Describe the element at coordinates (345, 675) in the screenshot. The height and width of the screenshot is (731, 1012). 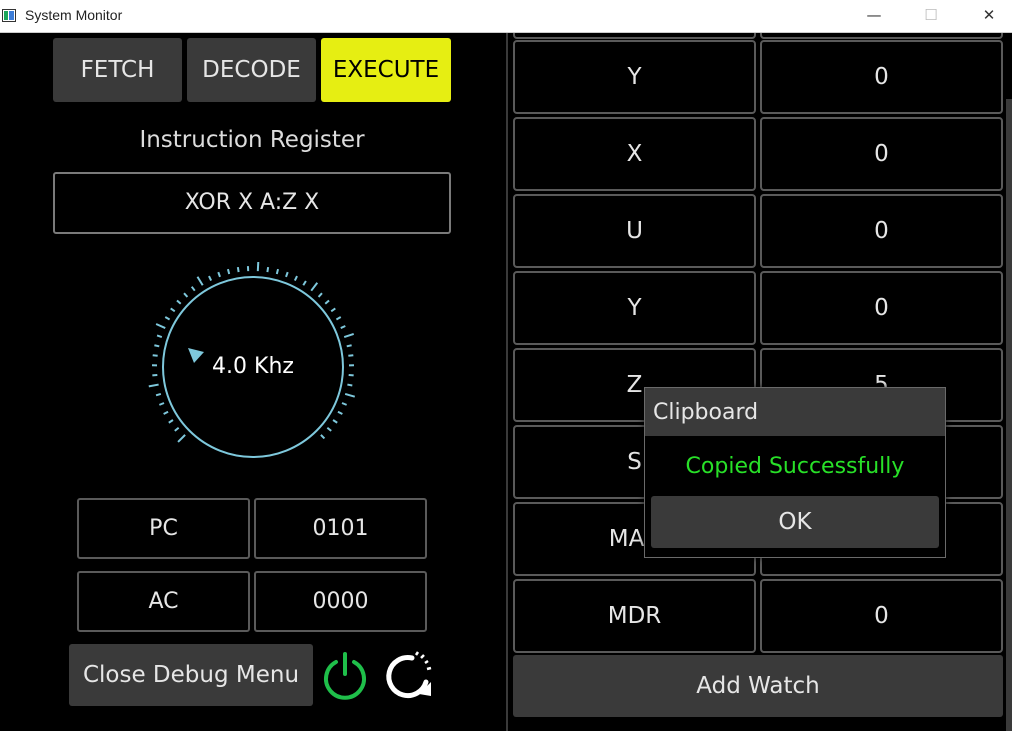
I see `power-icon` at that location.